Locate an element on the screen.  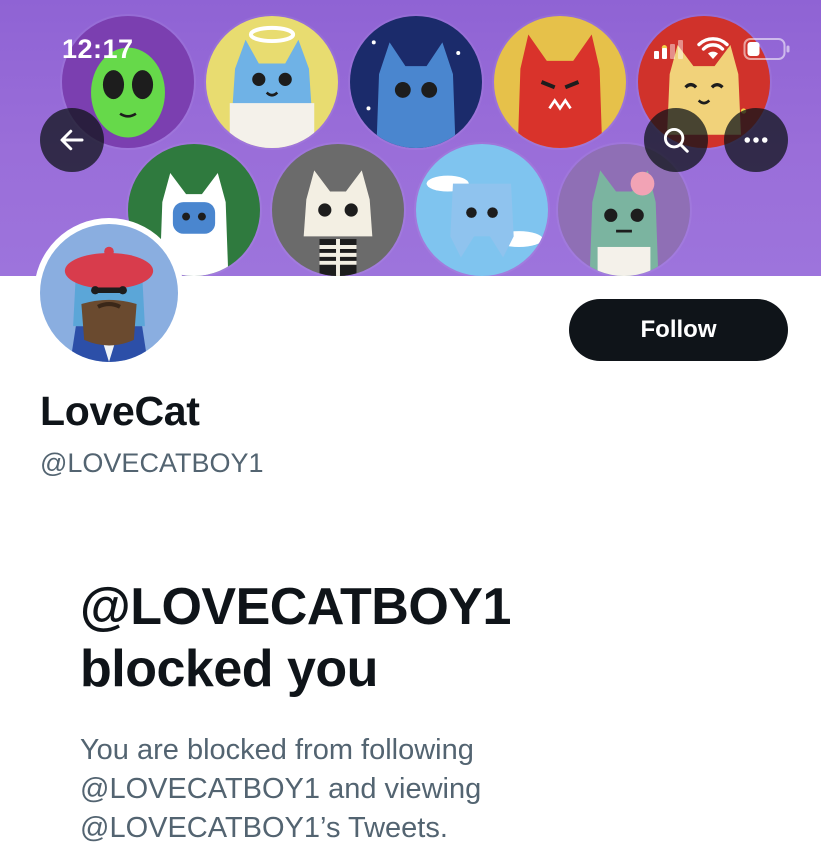
more-button is located at coordinates (756, 140).